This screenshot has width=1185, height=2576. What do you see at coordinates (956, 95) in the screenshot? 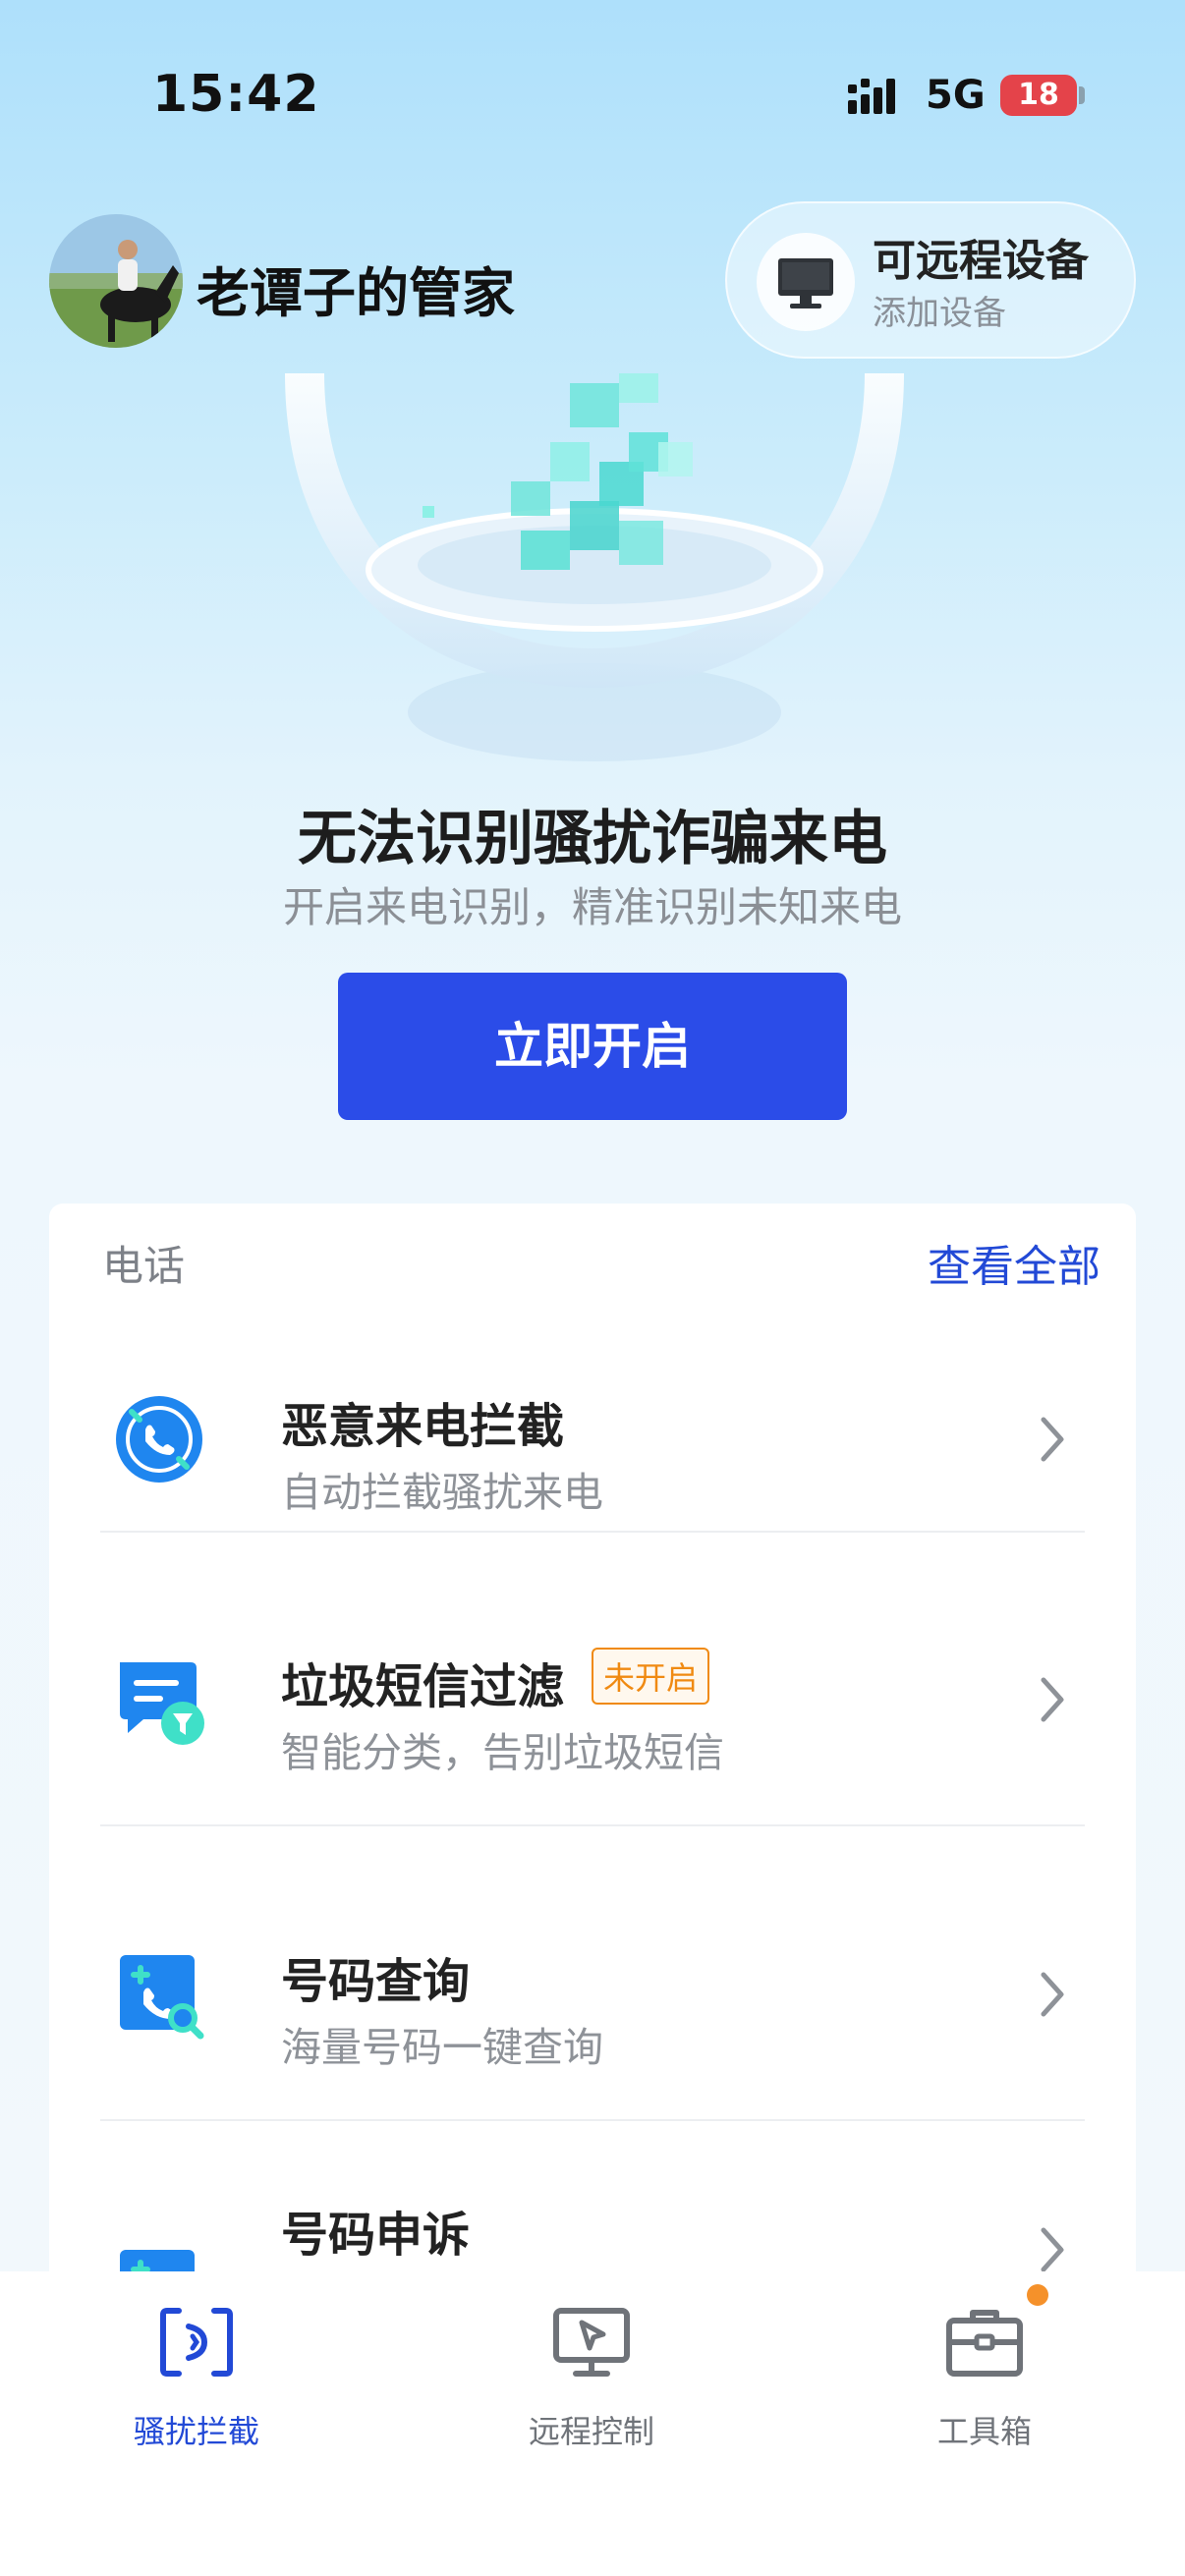
I see `network-type: 5G` at bounding box center [956, 95].